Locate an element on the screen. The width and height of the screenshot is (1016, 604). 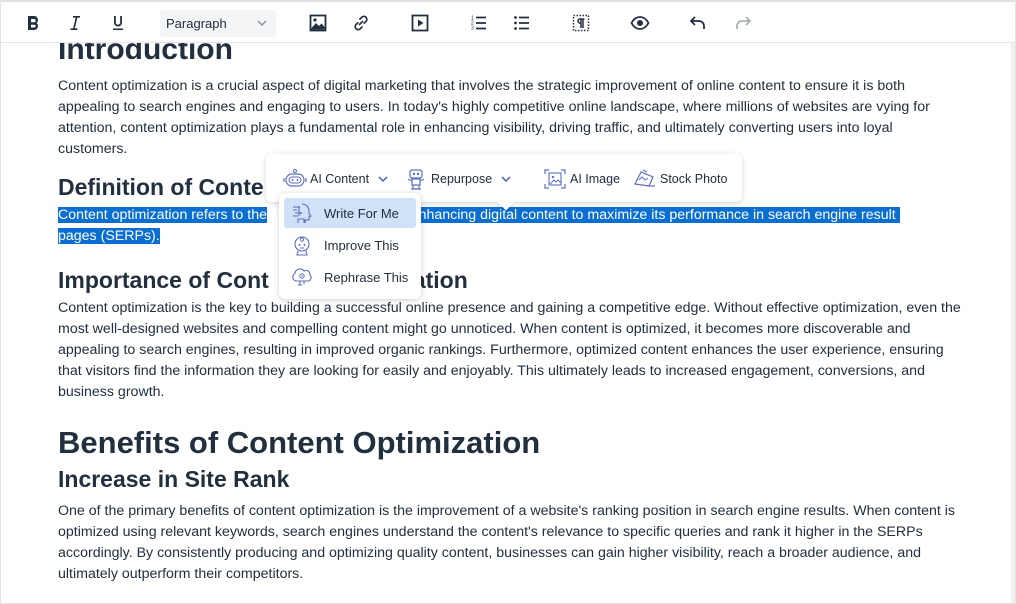
stock-photo-button: Stock Photo is located at coordinates (680, 179).